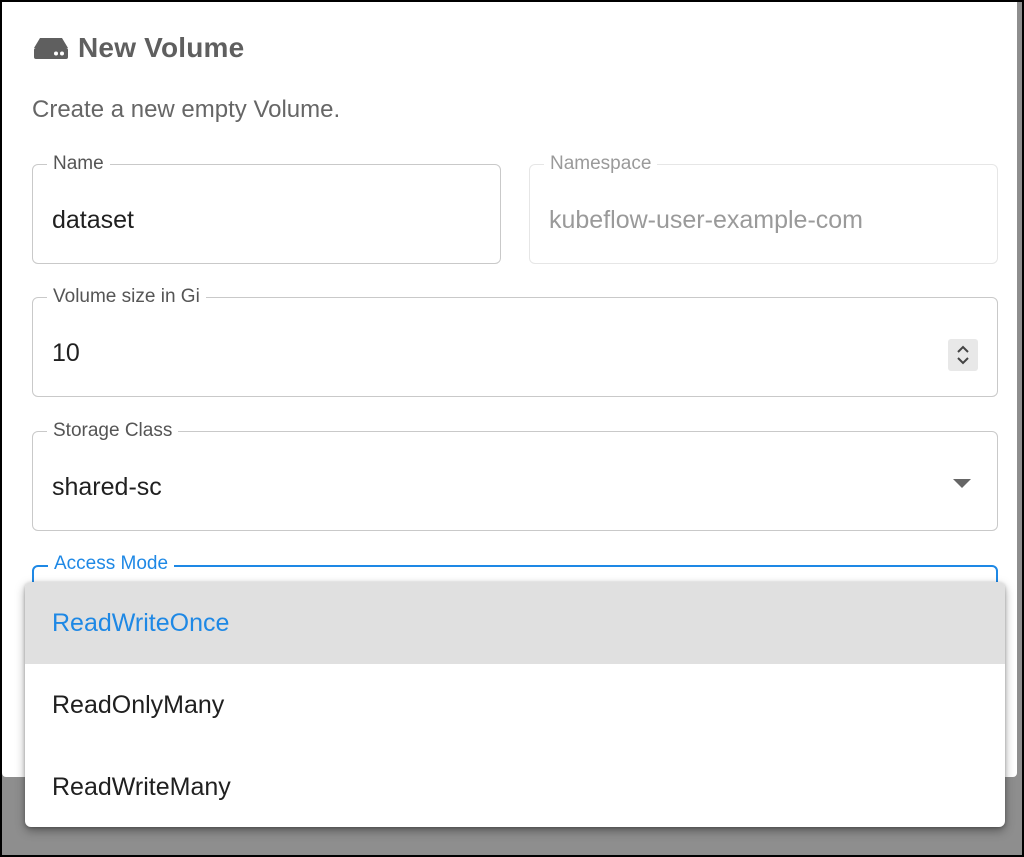 This screenshot has height=857, width=1024. I want to click on namespace-field: Namespace kubeflow-user-example-com, so click(763, 208).